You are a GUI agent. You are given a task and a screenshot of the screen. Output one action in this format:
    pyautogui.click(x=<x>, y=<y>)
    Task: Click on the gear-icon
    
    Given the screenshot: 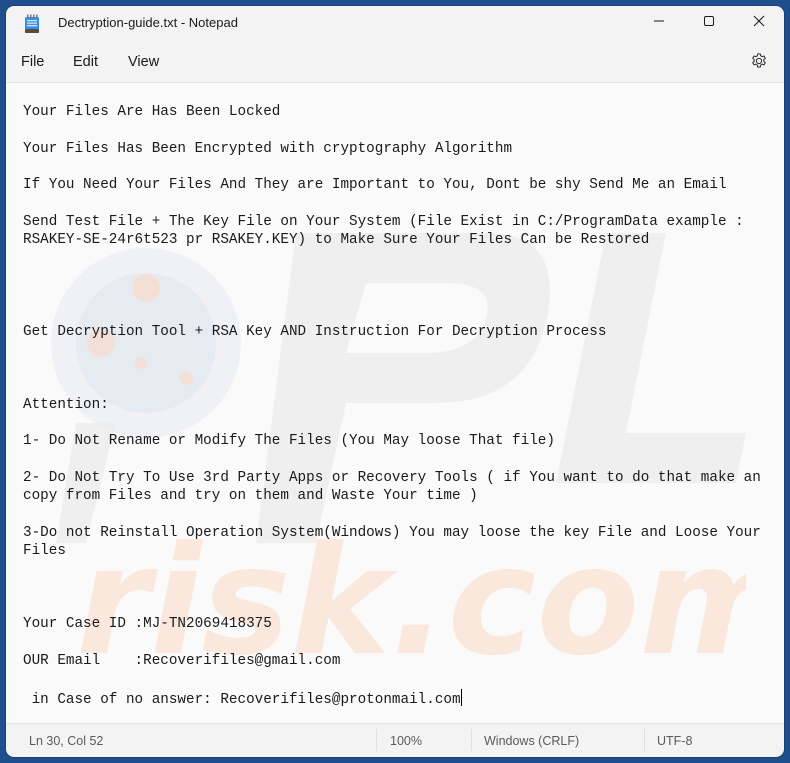 What is the action you would take?
    pyautogui.click(x=759, y=60)
    